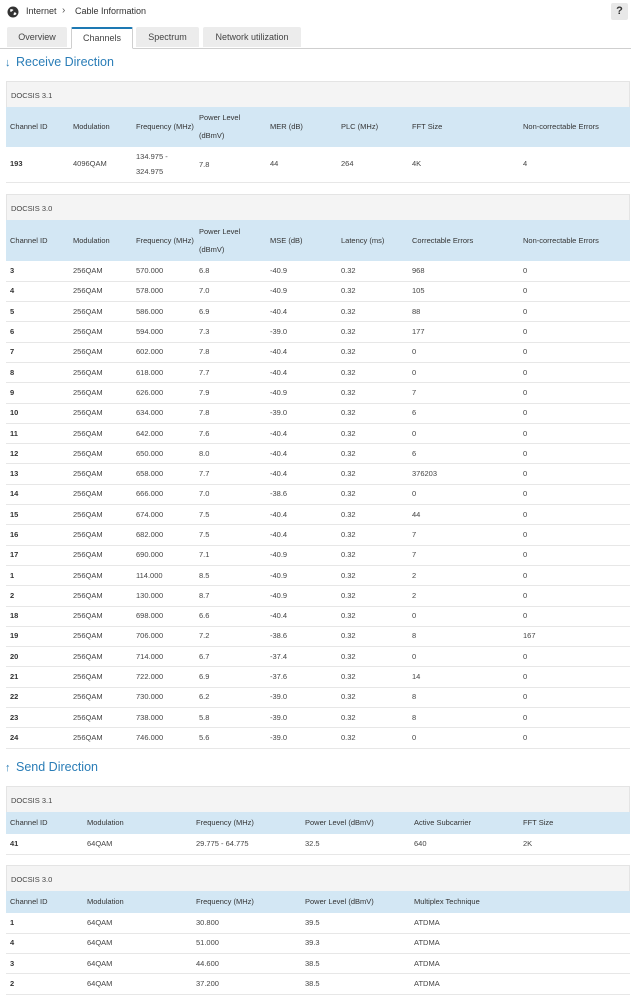 This screenshot has height=999, width=631. What do you see at coordinates (163, 698) in the screenshot?
I see `table-cell: 730.000` at bounding box center [163, 698].